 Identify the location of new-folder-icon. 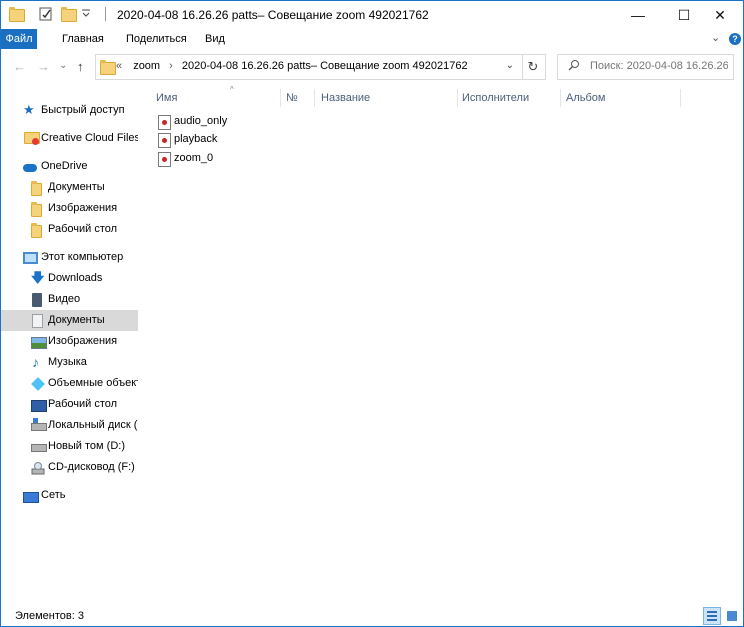
(69, 14).